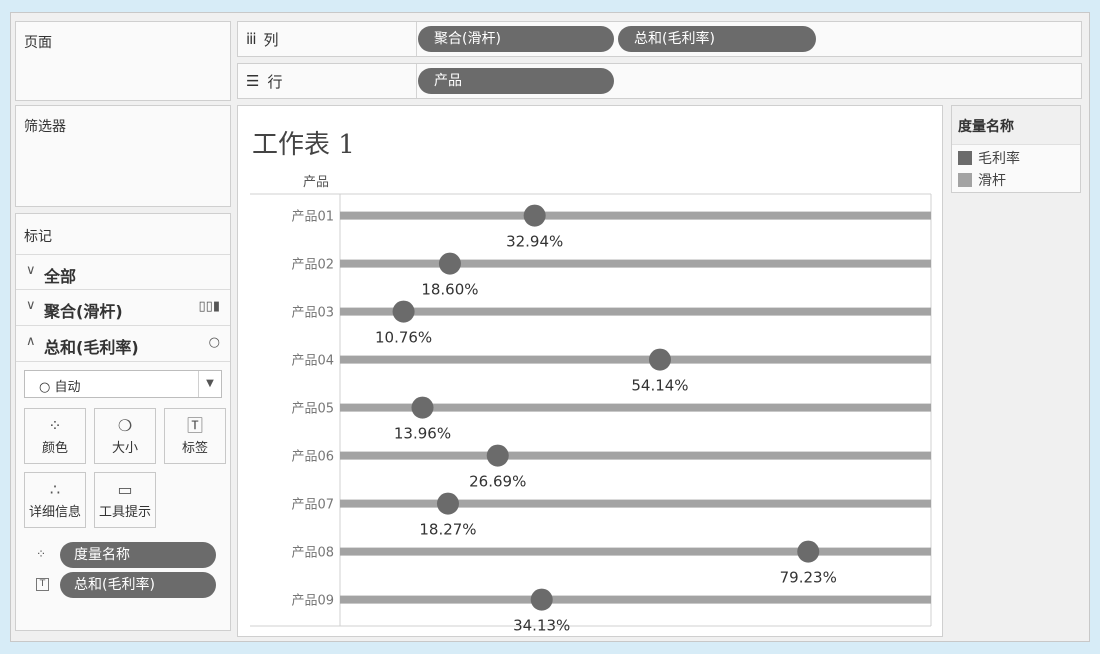 This screenshot has height=654, width=1100. I want to click on rows-shelf: ☰ 行 产品, so click(659, 81).